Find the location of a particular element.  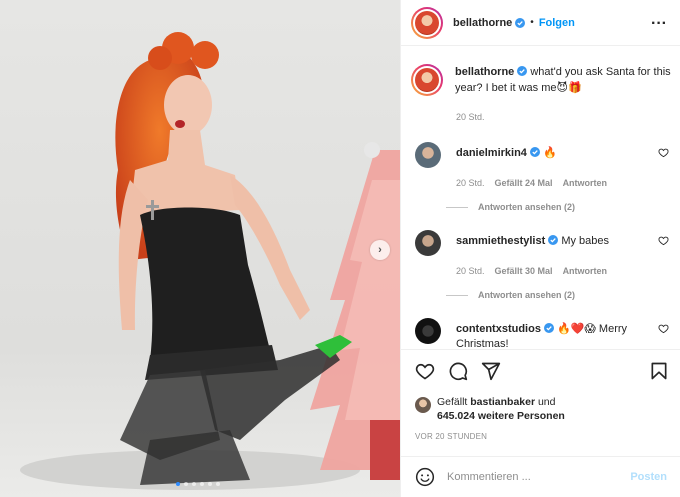

post-actions-bar is located at coordinates (540, 371).